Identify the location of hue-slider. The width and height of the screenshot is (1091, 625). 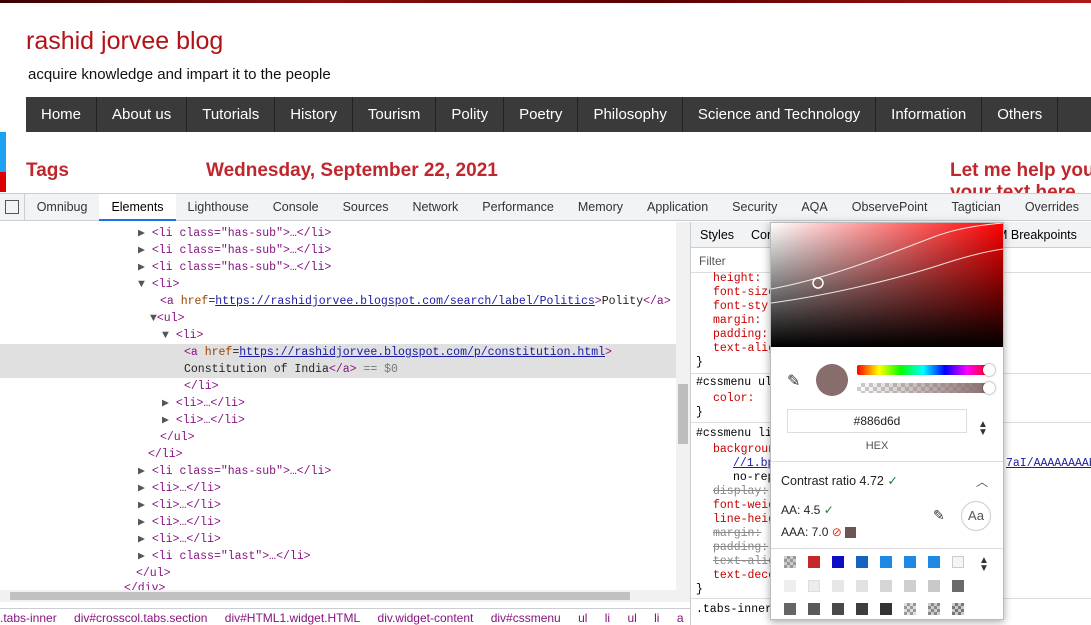
(923, 370).